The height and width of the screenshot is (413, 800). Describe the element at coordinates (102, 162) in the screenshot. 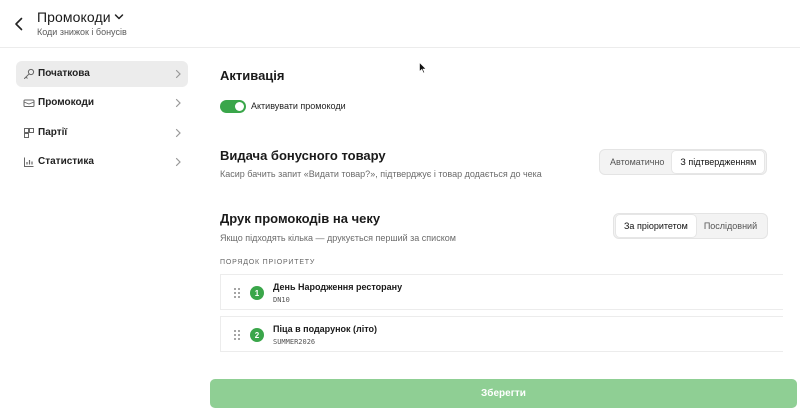

I see `sidebar-item-statistics: Статистика` at that location.